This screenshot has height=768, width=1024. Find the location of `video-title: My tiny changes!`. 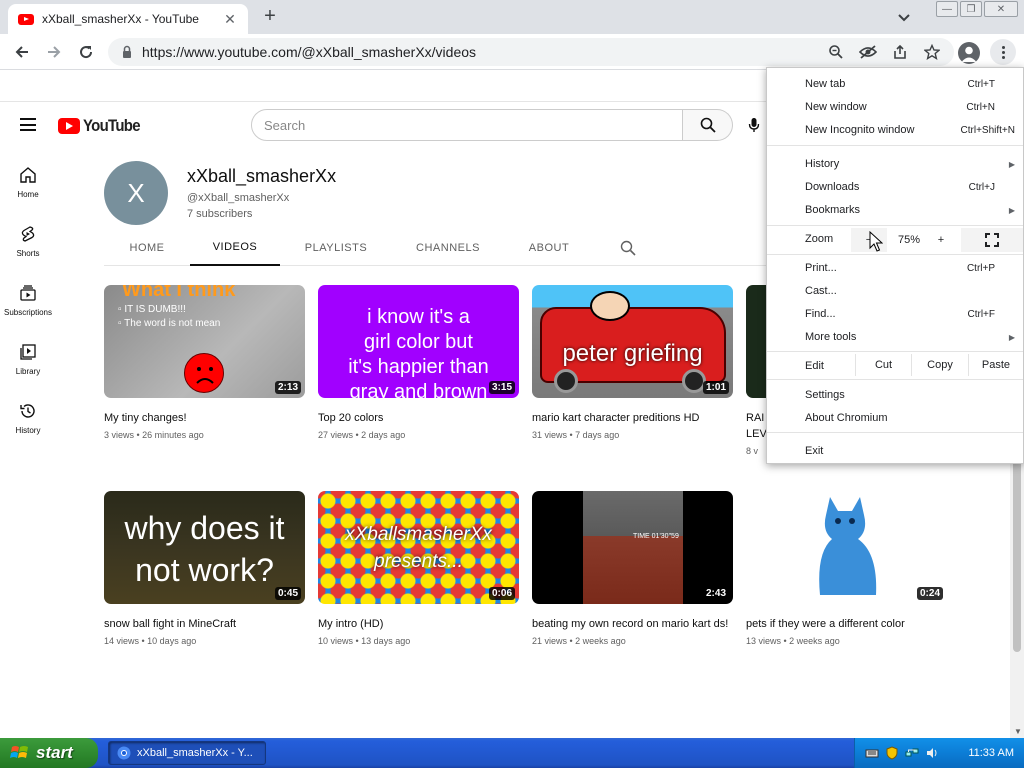

video-title: My tiny changes! is located at coordinates (204, 418).